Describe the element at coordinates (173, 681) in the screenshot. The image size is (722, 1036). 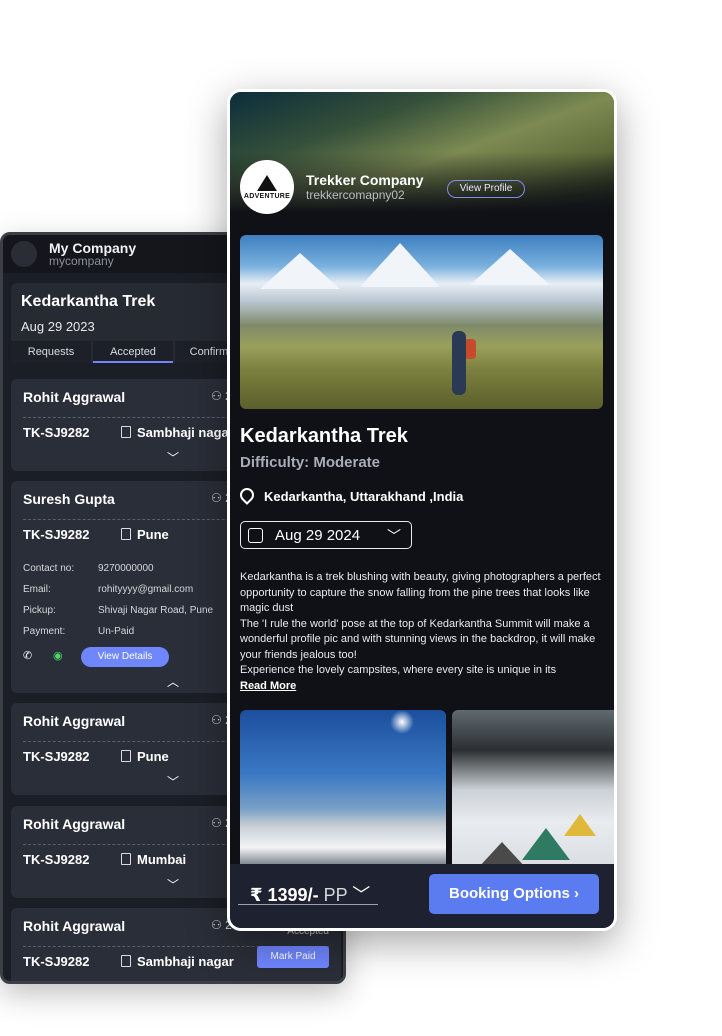
I see `chevron-up-icon: ︿` at that location.